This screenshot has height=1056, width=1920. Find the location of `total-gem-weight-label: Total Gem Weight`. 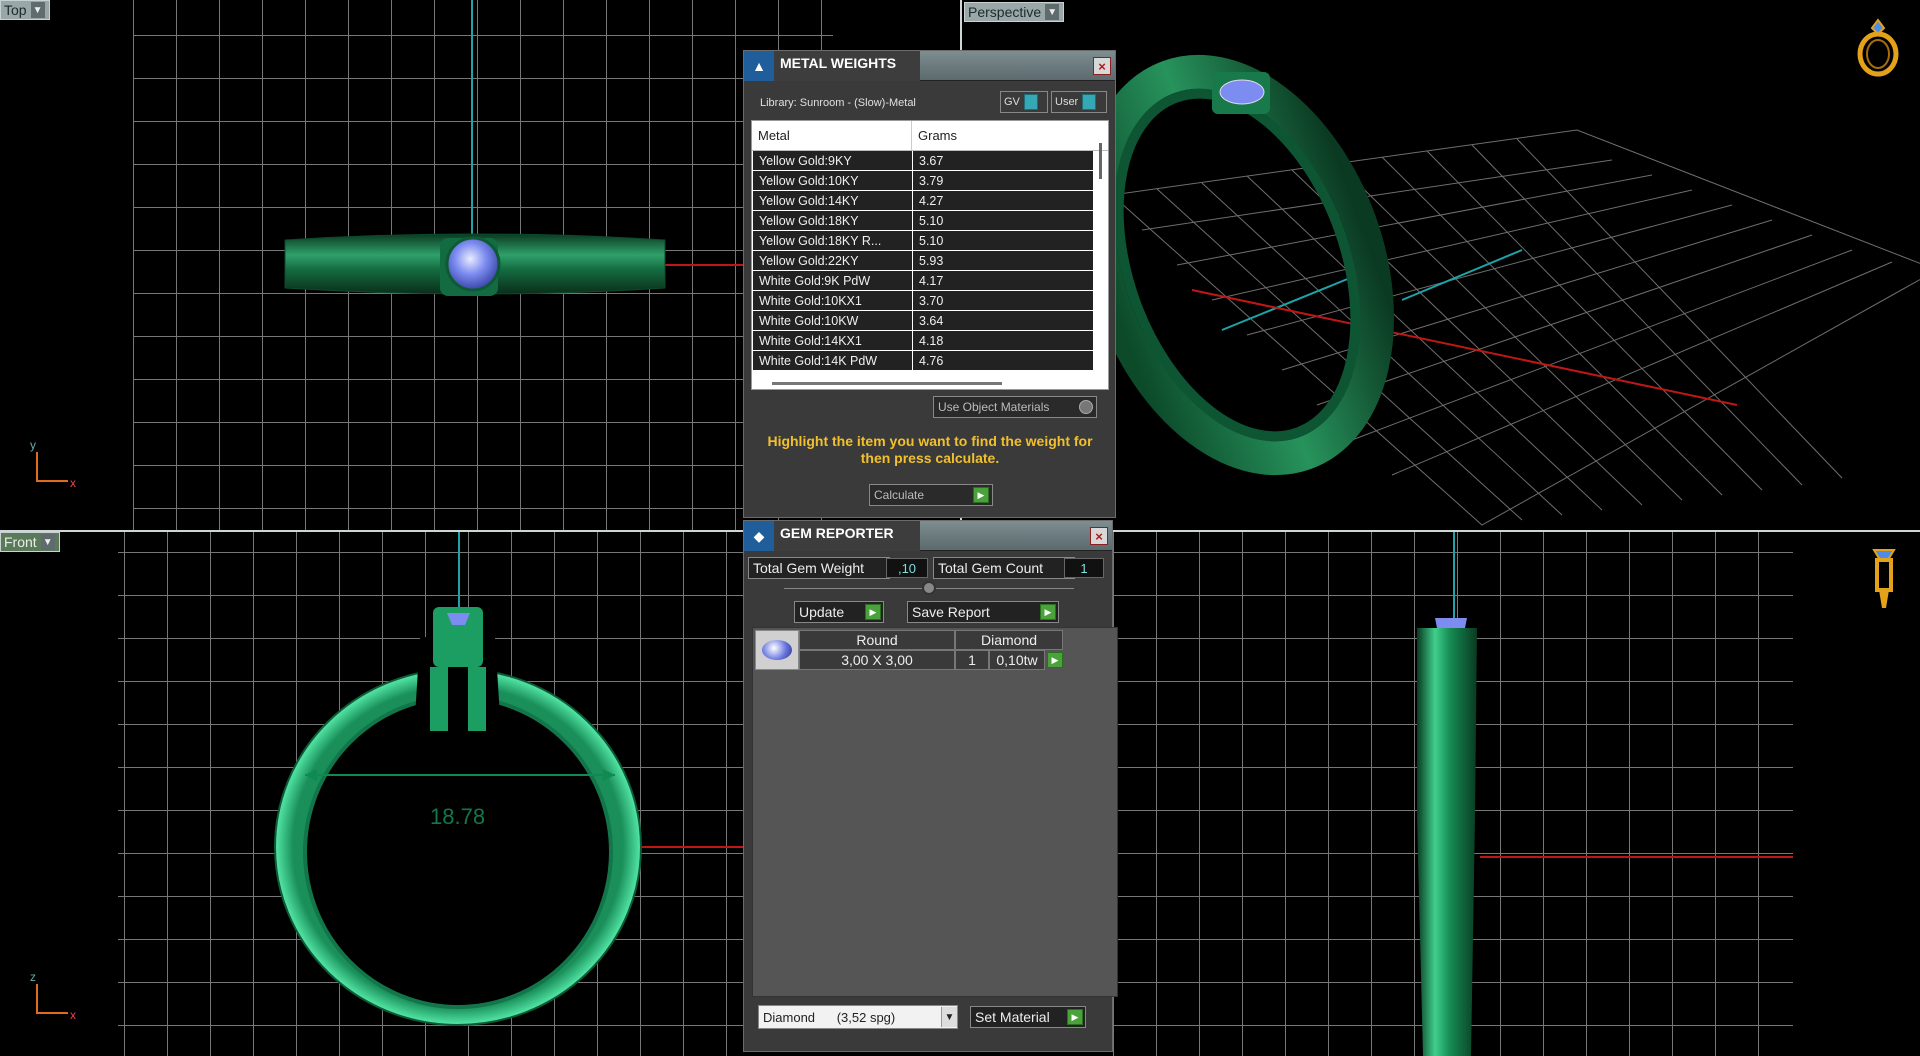

total-gem-weight-label: Total Gem Weight is located at coordinates (819, 568).